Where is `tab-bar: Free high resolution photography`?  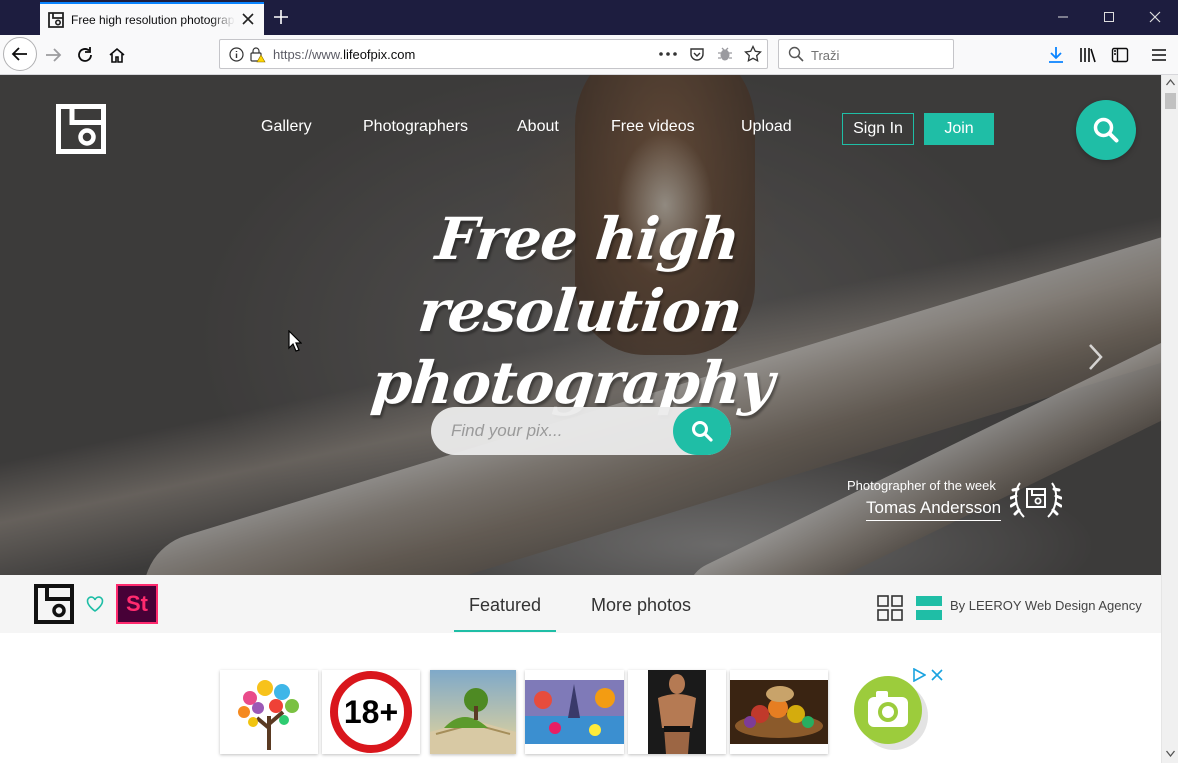
tab-bar: Free high resolution photography is located at coordinates (589, 17).